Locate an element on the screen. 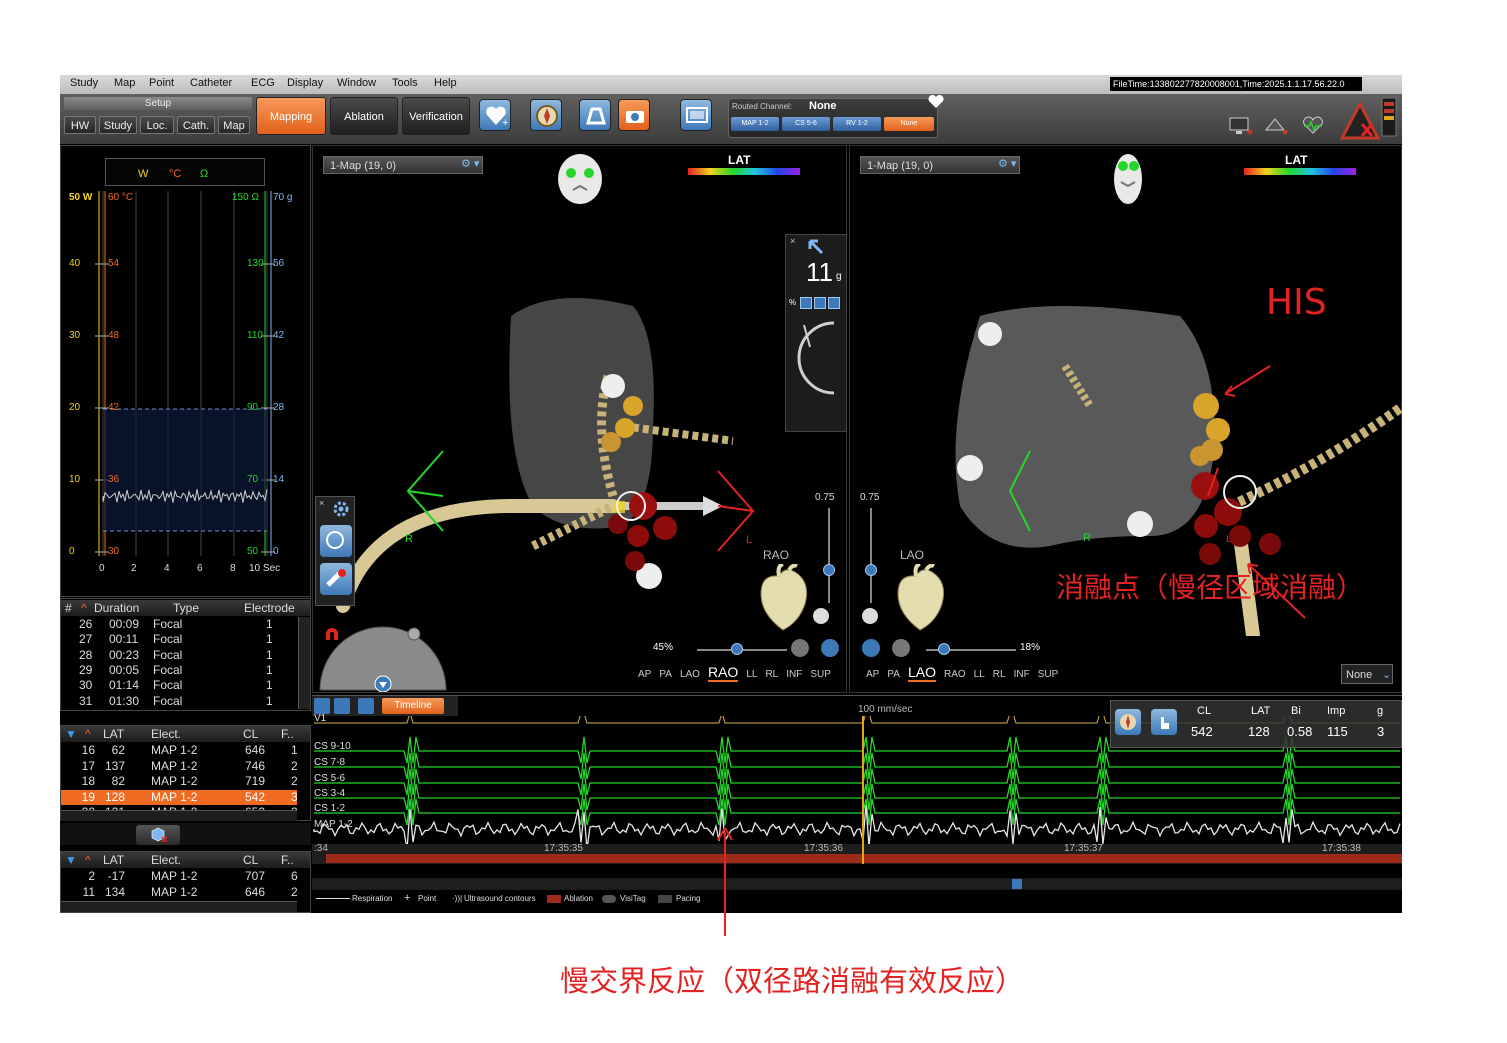 This screenshot has height=1043, width=1507. reset-view-icon-right is located at coordinates (870, 616).